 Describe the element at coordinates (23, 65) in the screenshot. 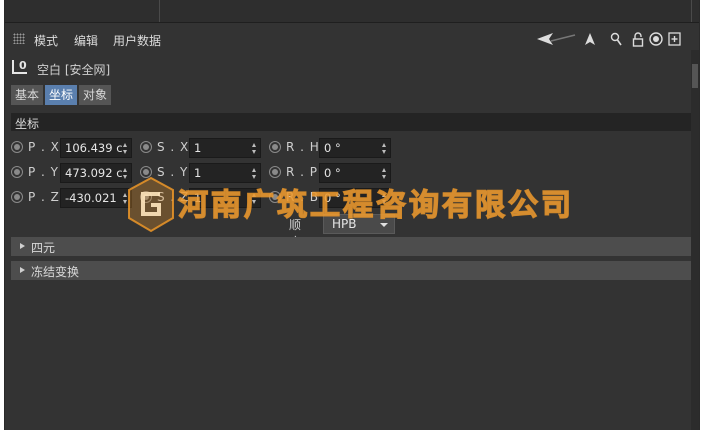

I see `svg-text: 0` at that location.